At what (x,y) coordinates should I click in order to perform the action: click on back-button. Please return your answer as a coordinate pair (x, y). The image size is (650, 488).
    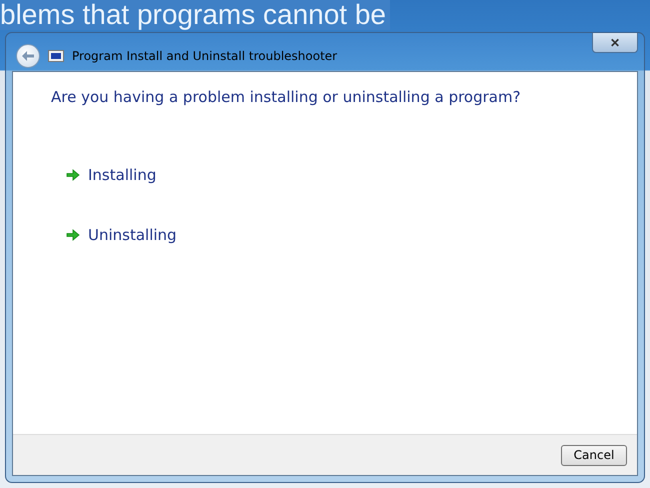
    Looking at the image, I should click on (28, 56).